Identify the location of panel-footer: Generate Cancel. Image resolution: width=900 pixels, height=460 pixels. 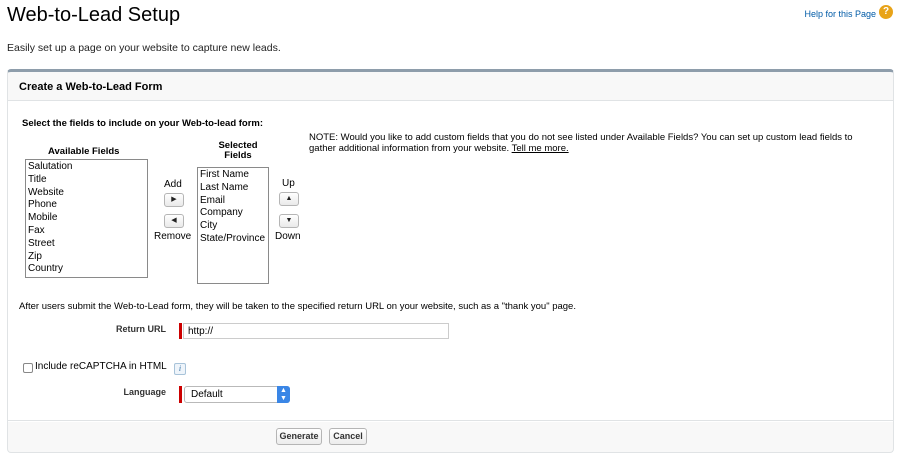
(450, 436).